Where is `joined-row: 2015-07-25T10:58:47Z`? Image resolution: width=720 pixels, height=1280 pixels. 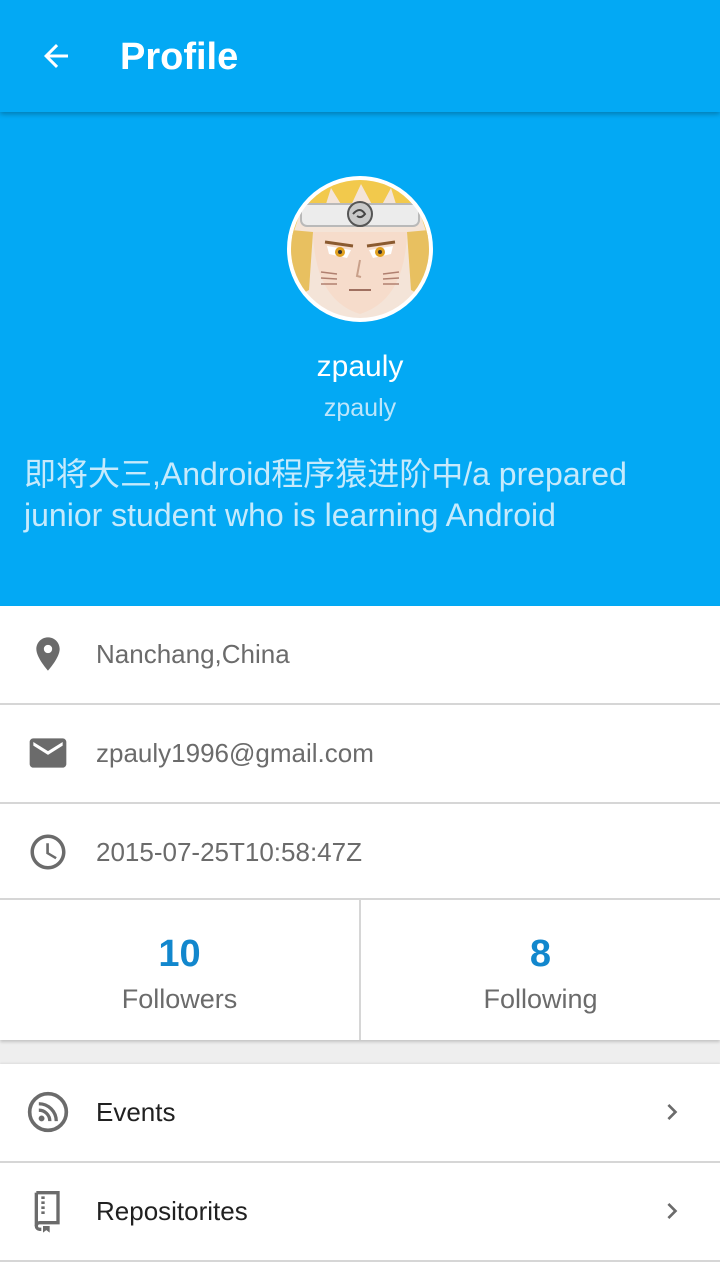 joined-row: 2015-07-25T10:58:47Z is located at coordinates (360, 852).